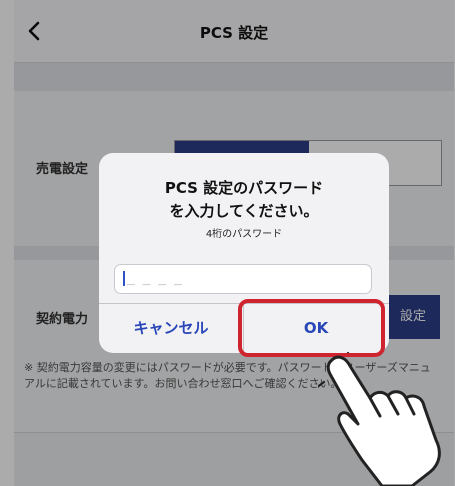  What do you see at coordinates (244, 211) in the screenshot?
I see `dialog-title-line-2: を入力してください。` at bounding box center [244, 211].